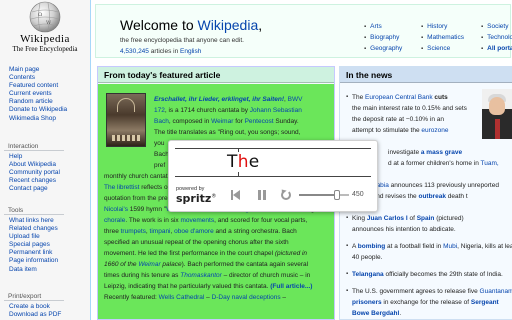  What do you see at coordinates (49, 229) in the screenshot?
I see `sidebar-item-related-changes: Related changes` at bounding box center [49, 229].